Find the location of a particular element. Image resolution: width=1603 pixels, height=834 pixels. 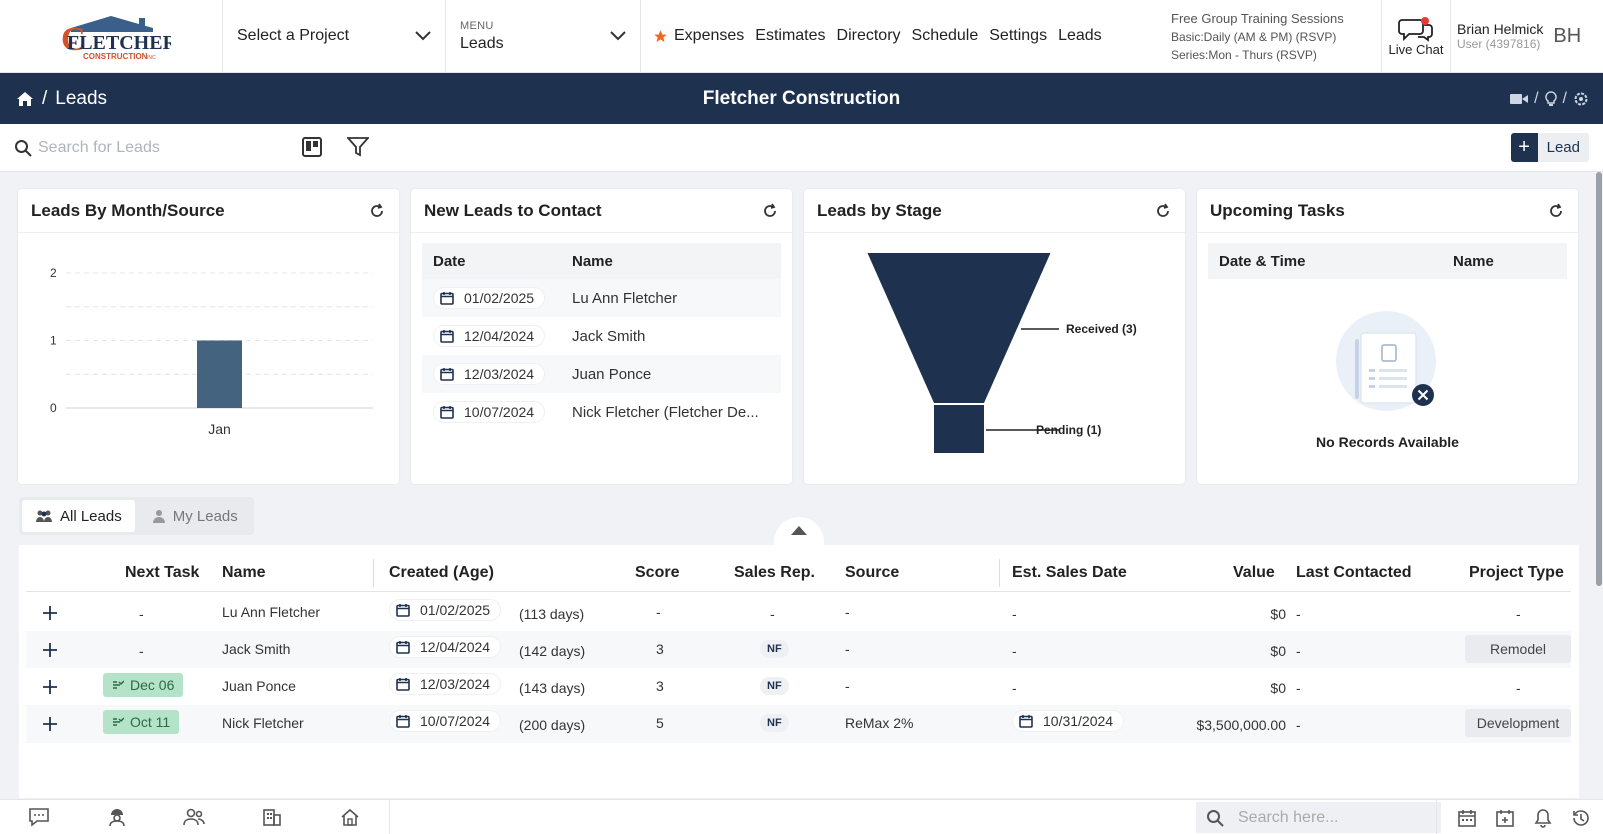

list-item: 12/04/2024 Jack Smith is located at coordinates (601, 336).